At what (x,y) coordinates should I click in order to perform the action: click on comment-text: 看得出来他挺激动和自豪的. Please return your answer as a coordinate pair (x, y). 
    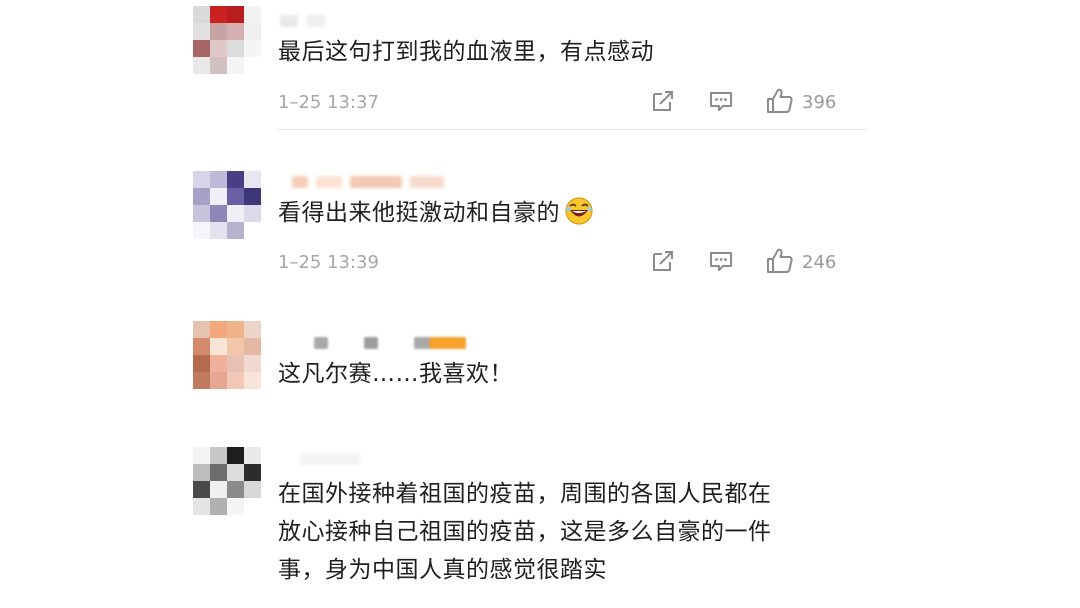
    Looking at the image, I should click on (436, 213).